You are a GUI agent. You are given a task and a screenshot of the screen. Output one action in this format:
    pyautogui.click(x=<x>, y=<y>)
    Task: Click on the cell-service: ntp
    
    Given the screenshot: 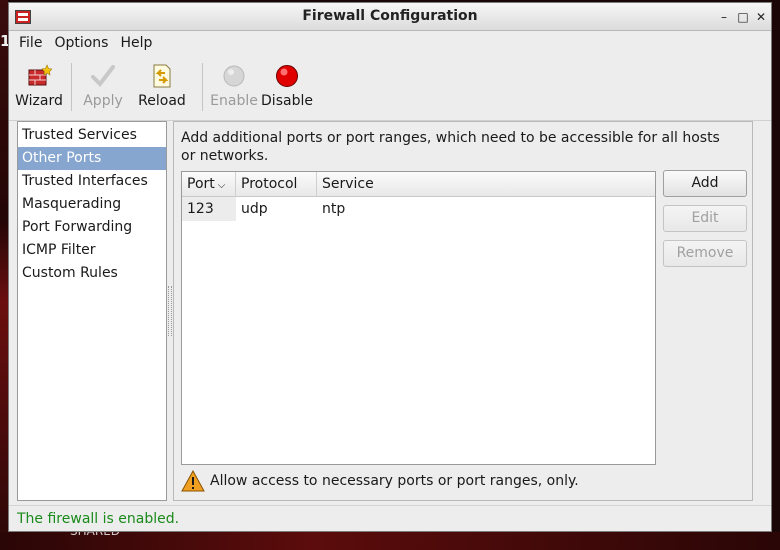 What is the action you would take?
    pyautogui.click(x=334, y=209)
    